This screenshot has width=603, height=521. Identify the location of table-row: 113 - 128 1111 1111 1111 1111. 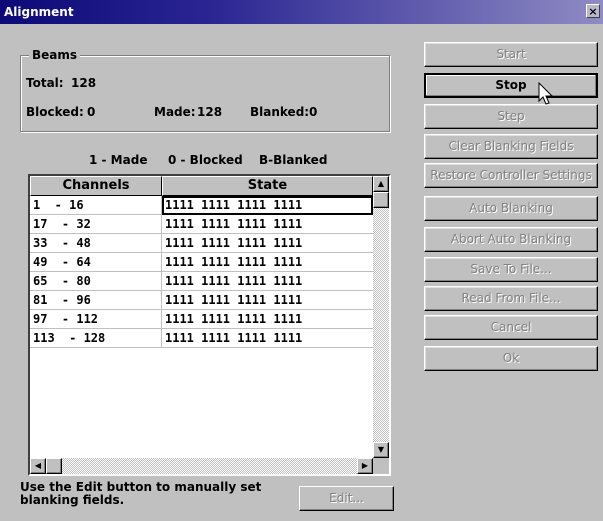
(201, 338).